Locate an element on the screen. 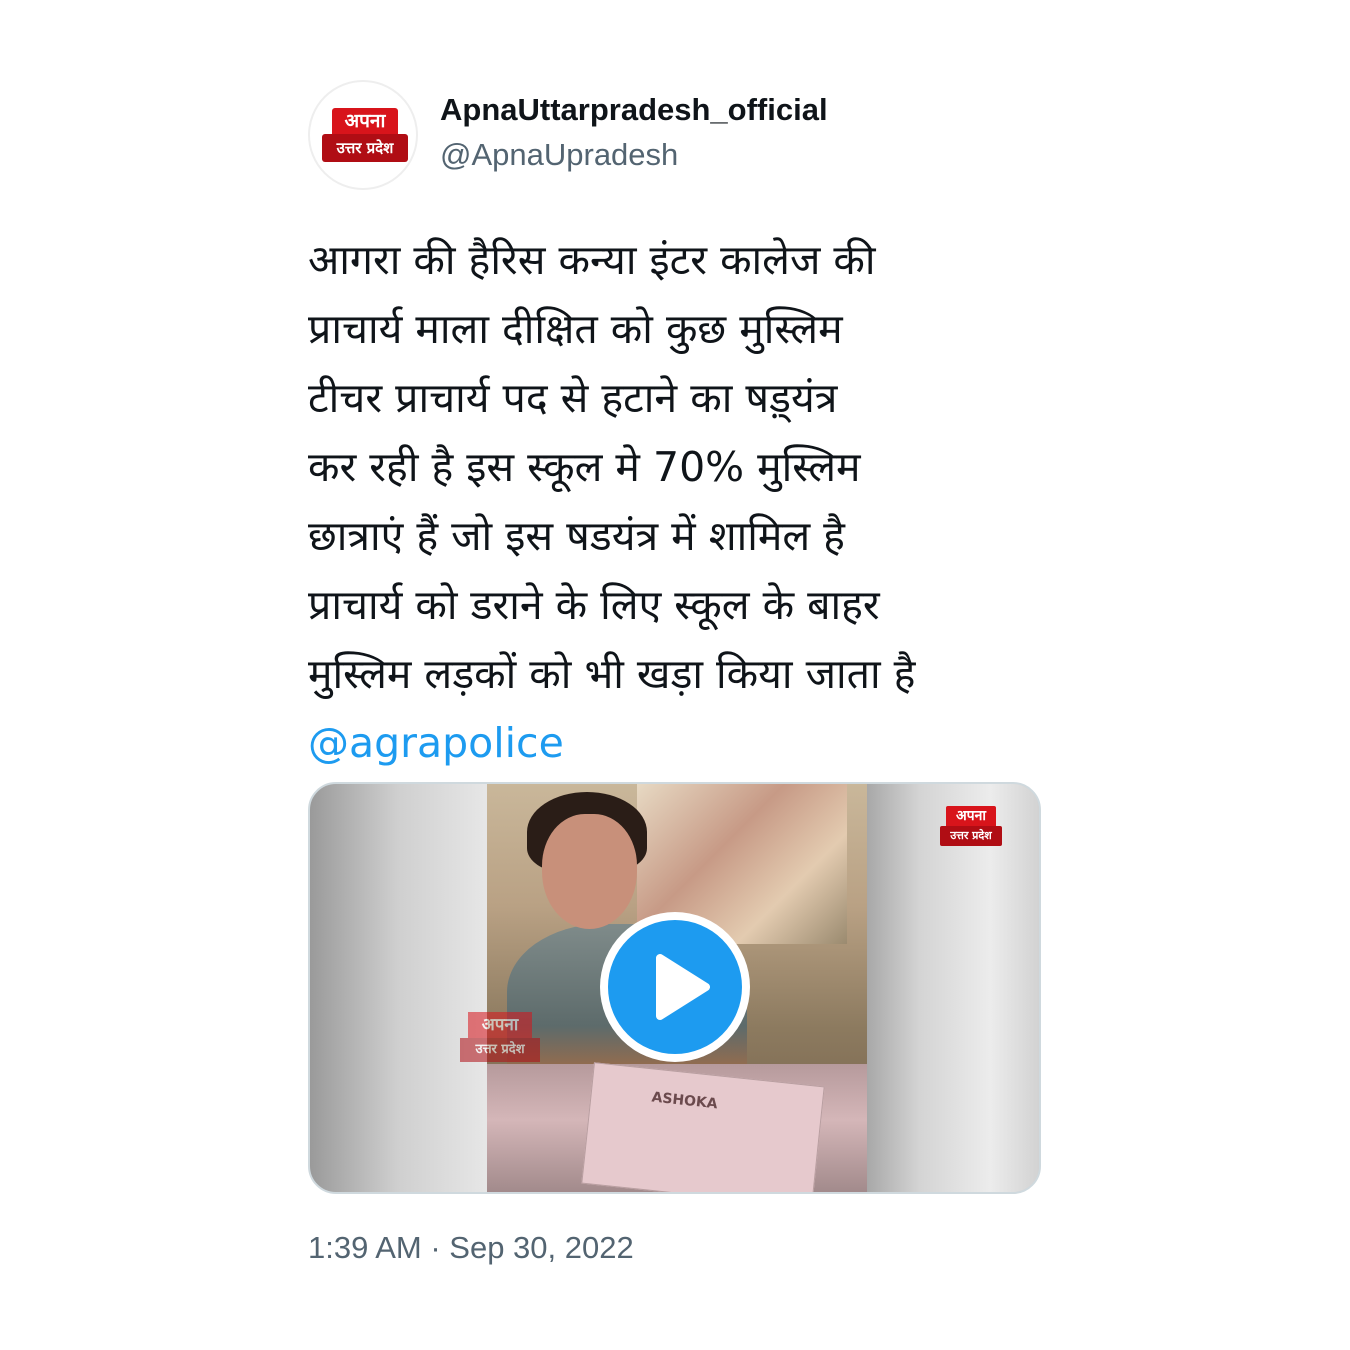 The height and width of the screenshot is (1350, 1350). mention-link: @agrapolice is located at coordinates (668, 743).